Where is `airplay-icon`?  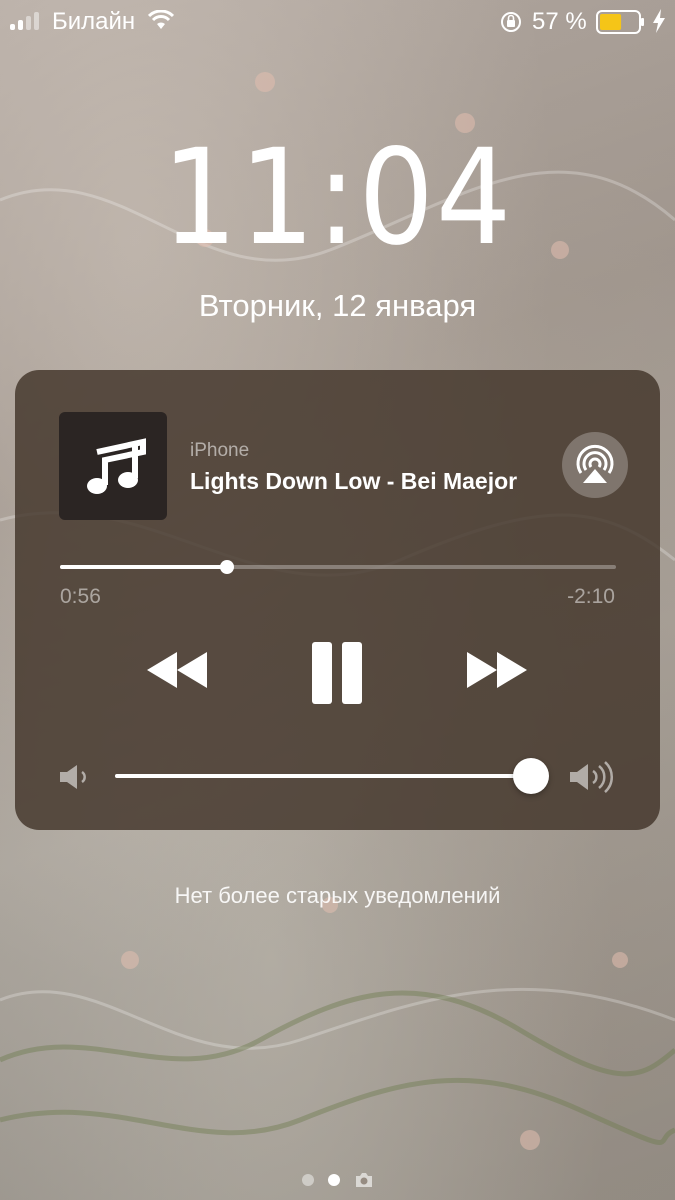
airplay-icon is located at coordinates (595, 463).